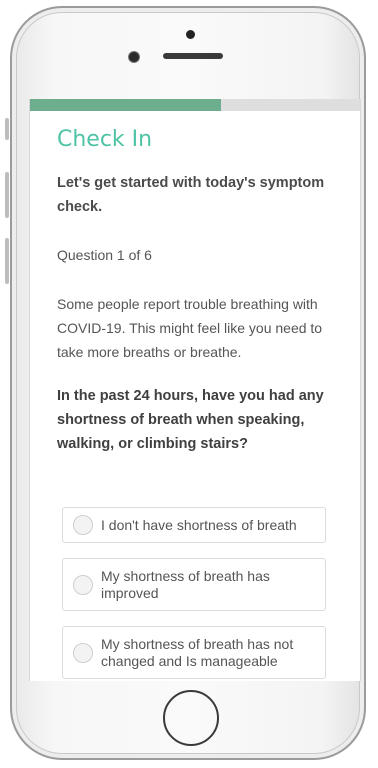 The height and width of the screenshot is (768, 378). Describe the element at coordinates (185, 584) in the screenshot. I see `answer-option-label: My shortness of breath has improved` at that location.